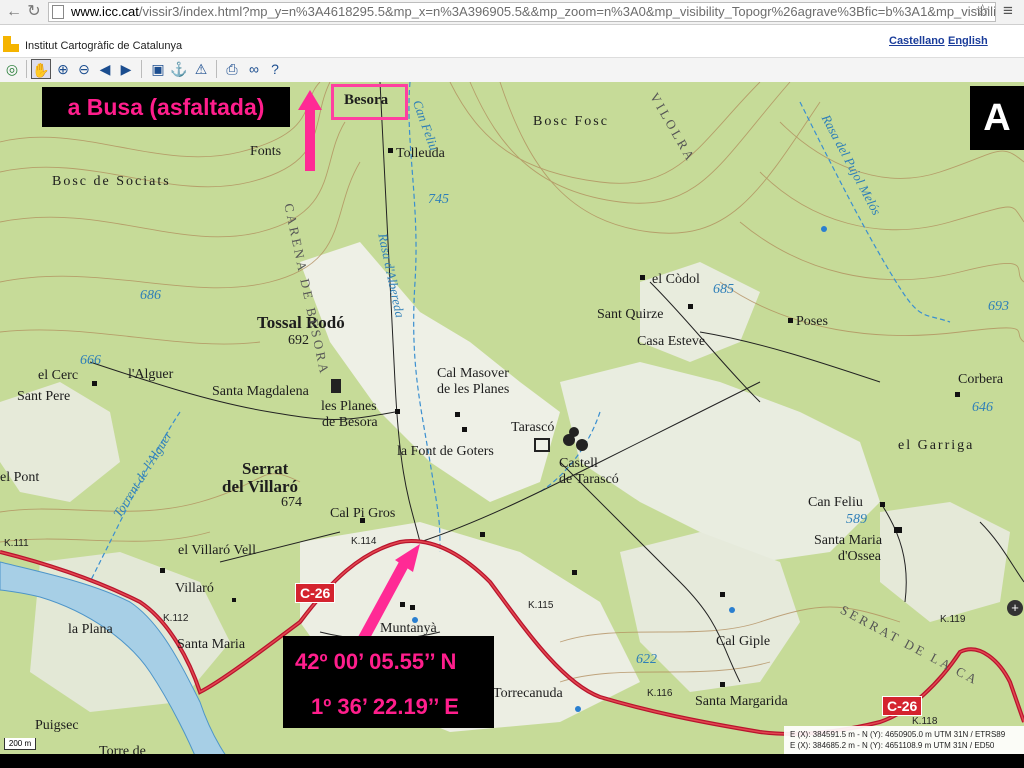 The height and width of the screenshot is (768, 1024). Describe the element at coordinates (835, 502) in the screenshot. I see `place-can-feliu: Can Feliu` at that location.